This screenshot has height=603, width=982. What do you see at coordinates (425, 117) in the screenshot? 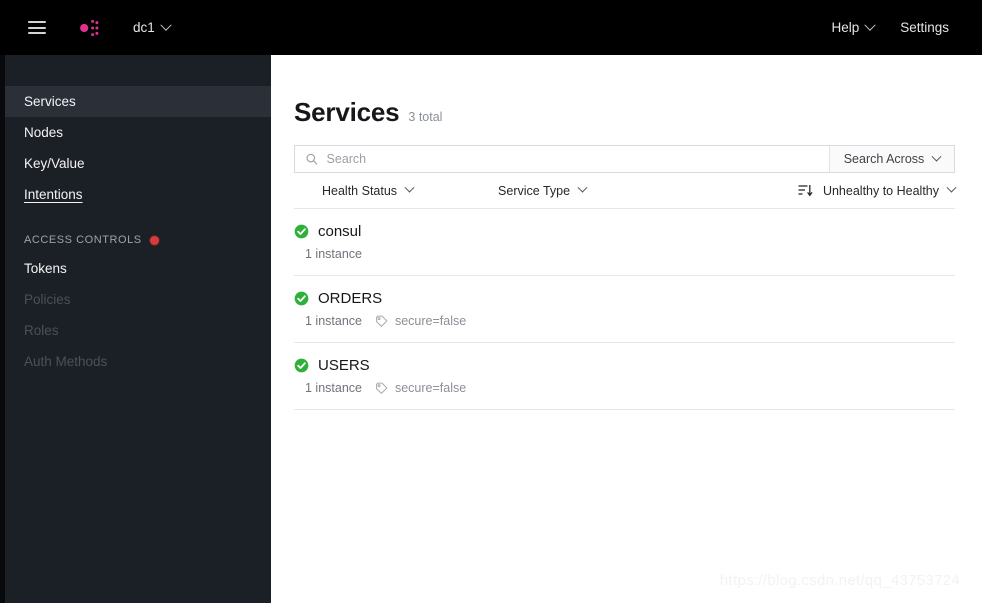
I see `service-total-count: 3 total` at bounding box center [425, 117].